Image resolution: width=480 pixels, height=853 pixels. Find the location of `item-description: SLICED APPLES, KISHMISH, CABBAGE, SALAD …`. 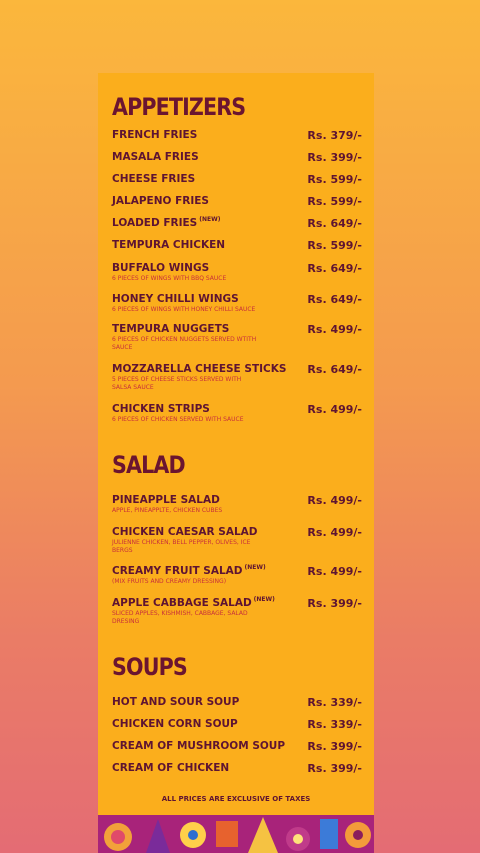

item-description: SLICED APPLES, KISHMISH, CABBAGE, SALAD … is located at coordinates (180, 617).